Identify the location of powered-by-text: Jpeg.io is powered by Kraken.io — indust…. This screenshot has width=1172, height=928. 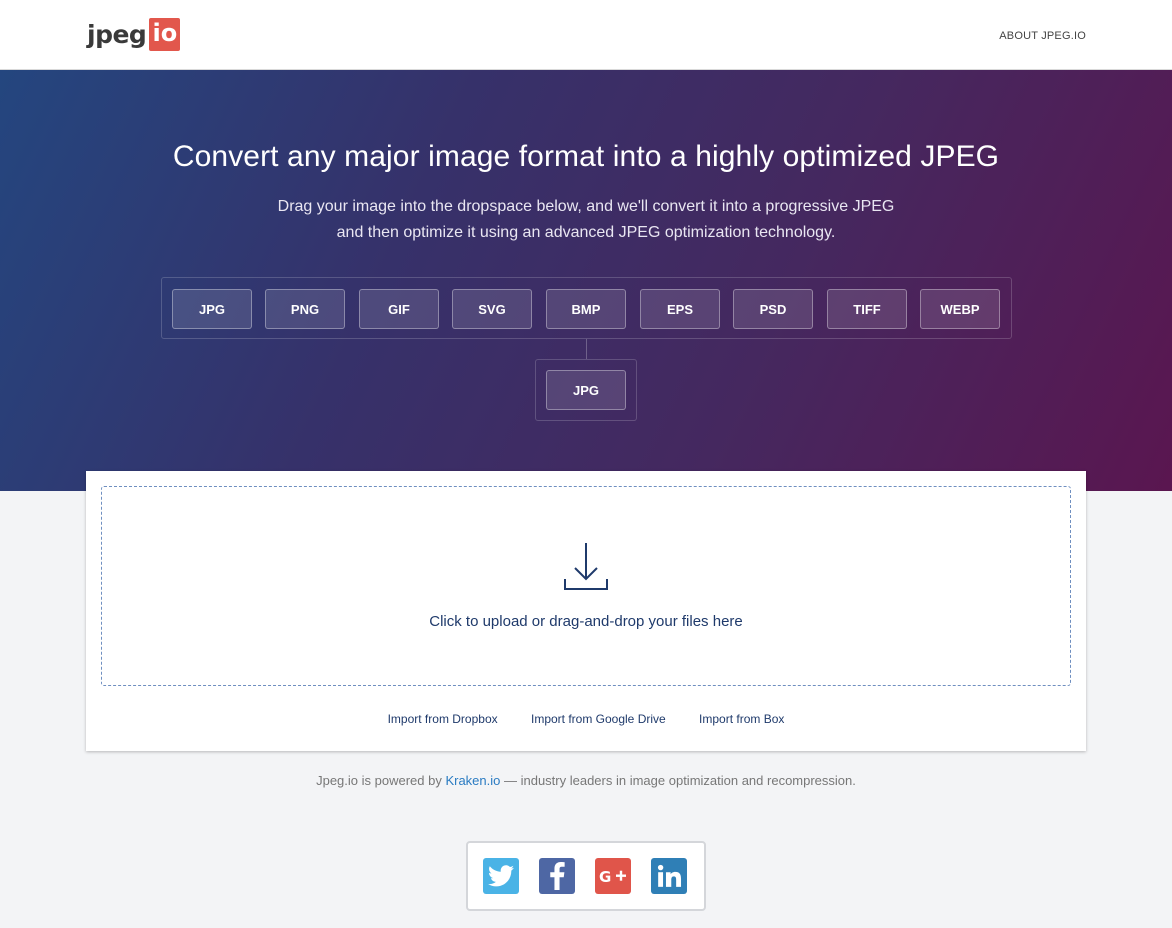
(586, 780).